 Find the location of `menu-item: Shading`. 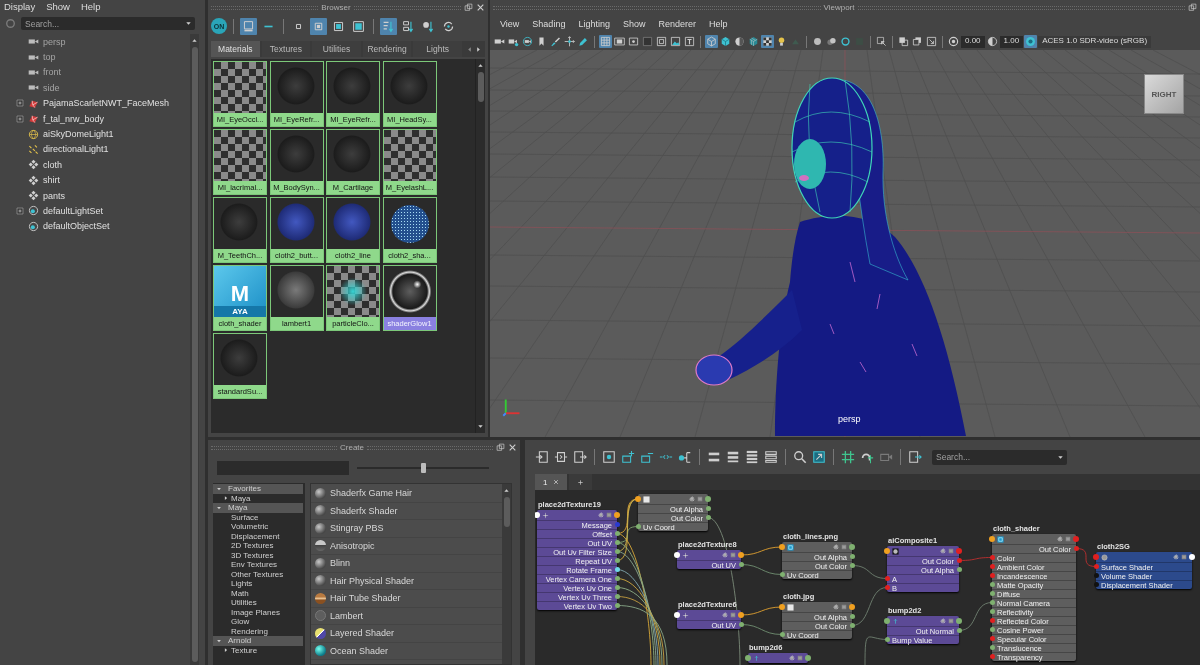

menu-item: Shading is located at coordinates (549, 24).